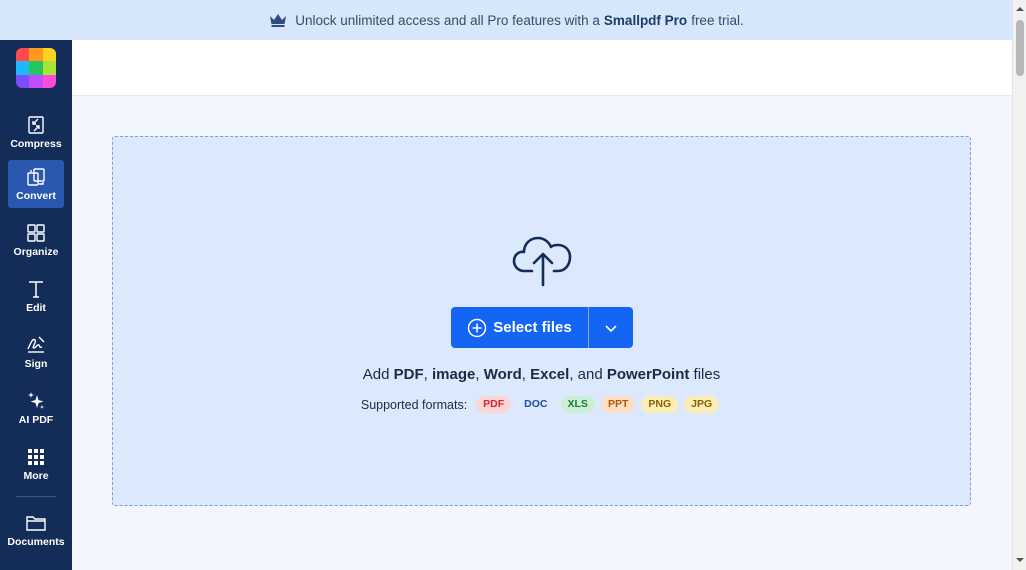 This screenshot has height=570, width=1026. Describe the element at coordinates (36, 308) in the screenshot. I see `sidebar-item-label: Edit` at that location.